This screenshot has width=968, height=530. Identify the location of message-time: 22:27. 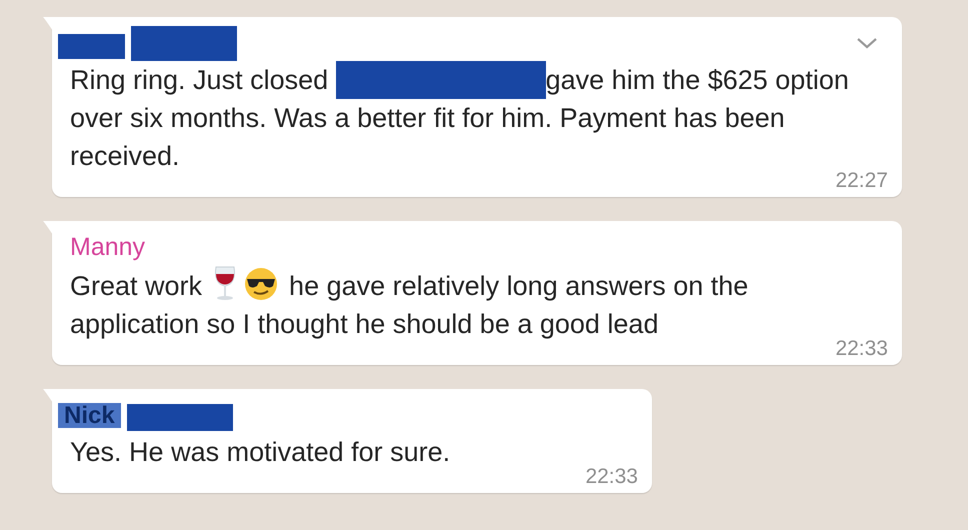
(861, 181).